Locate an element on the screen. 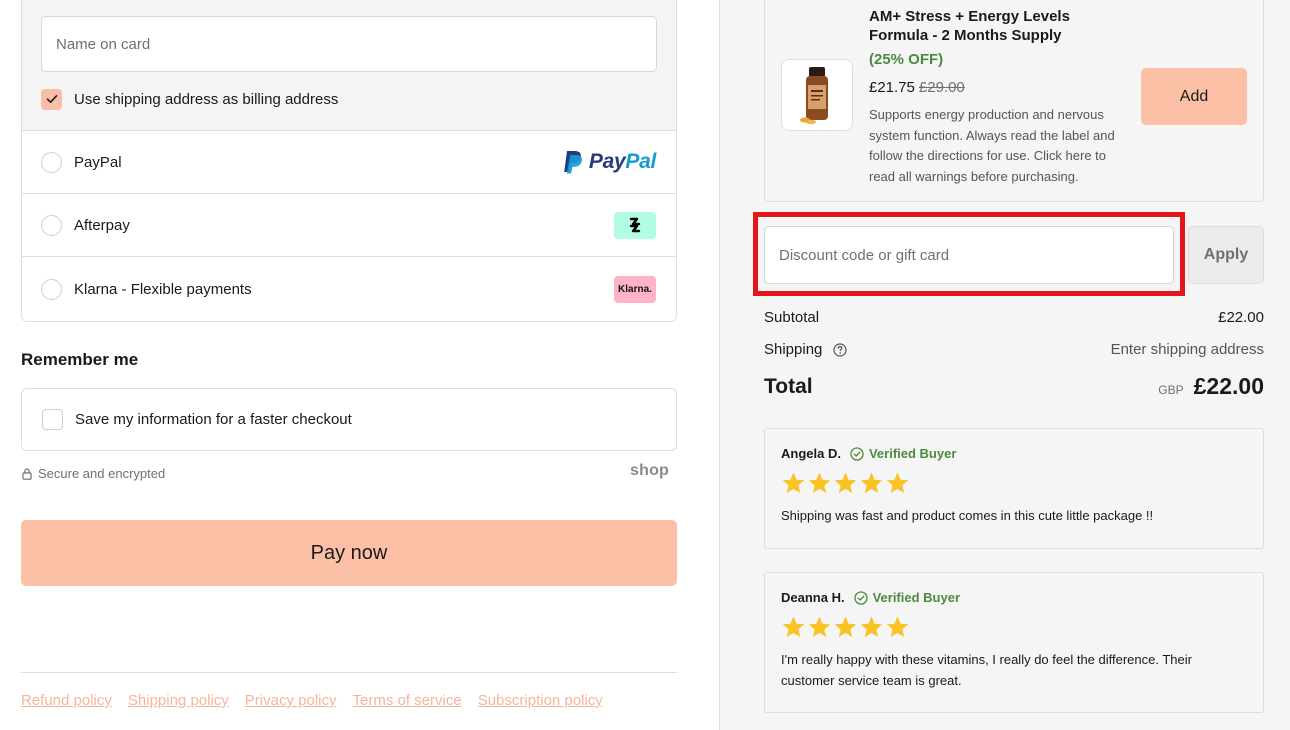 This screenshot has width=1290, height=730. paypal-label: PayPal is located at coordinates (98, 162).